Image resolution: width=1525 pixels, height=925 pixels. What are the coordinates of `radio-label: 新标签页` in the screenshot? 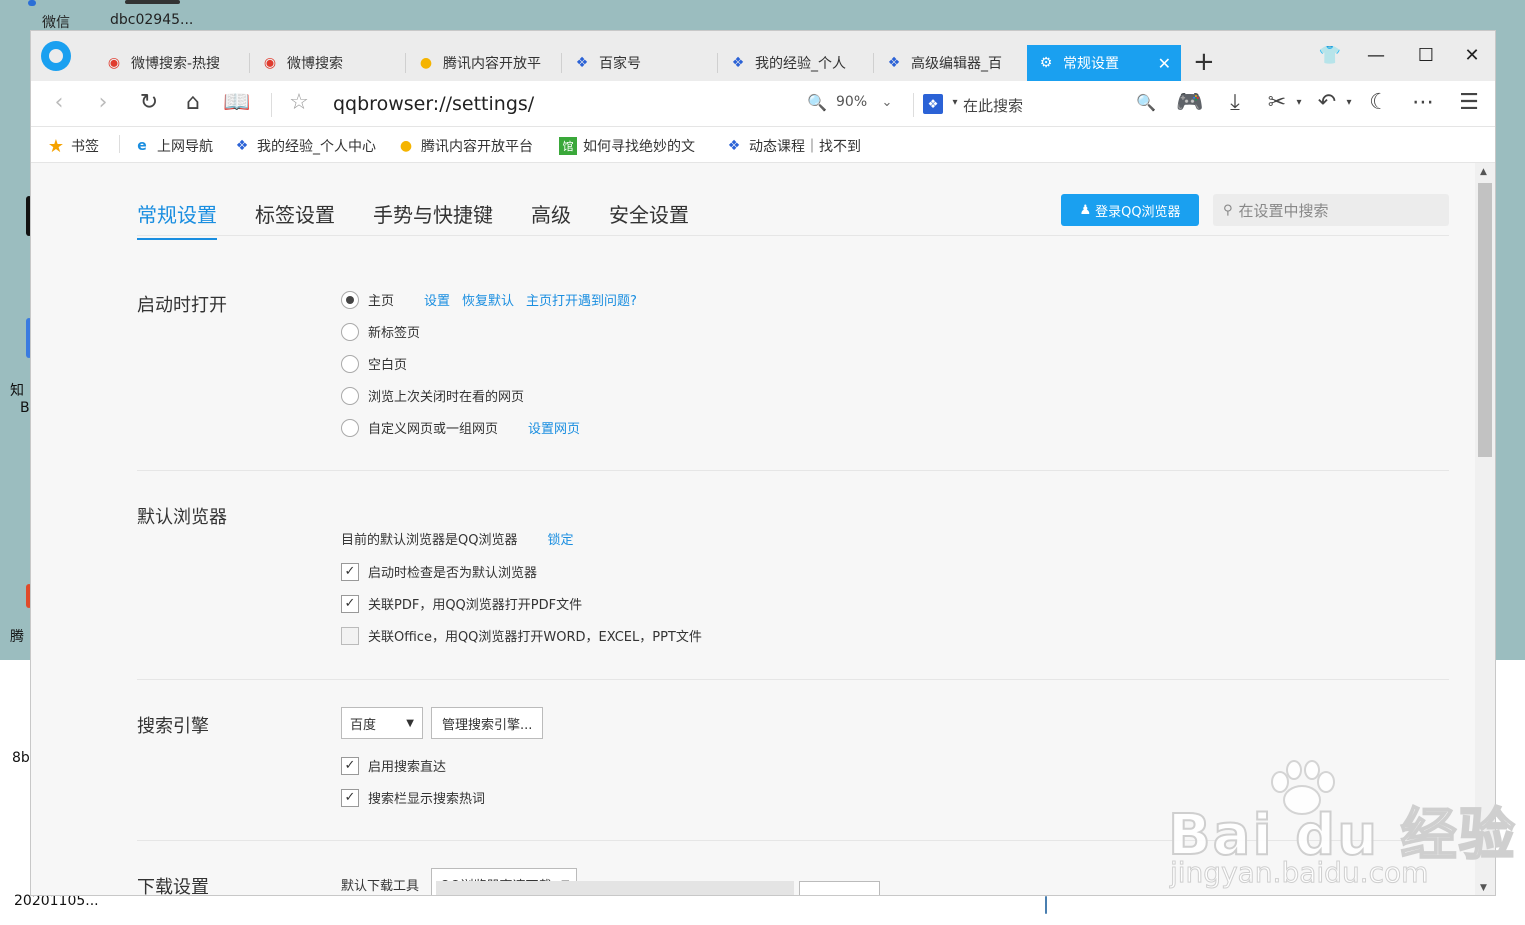 It's located at (394, 333).